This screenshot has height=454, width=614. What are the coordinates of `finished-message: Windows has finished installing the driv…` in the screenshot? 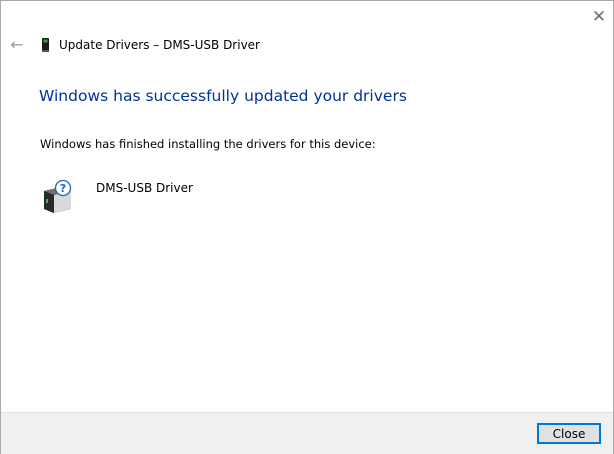 It's located at (208, 144).